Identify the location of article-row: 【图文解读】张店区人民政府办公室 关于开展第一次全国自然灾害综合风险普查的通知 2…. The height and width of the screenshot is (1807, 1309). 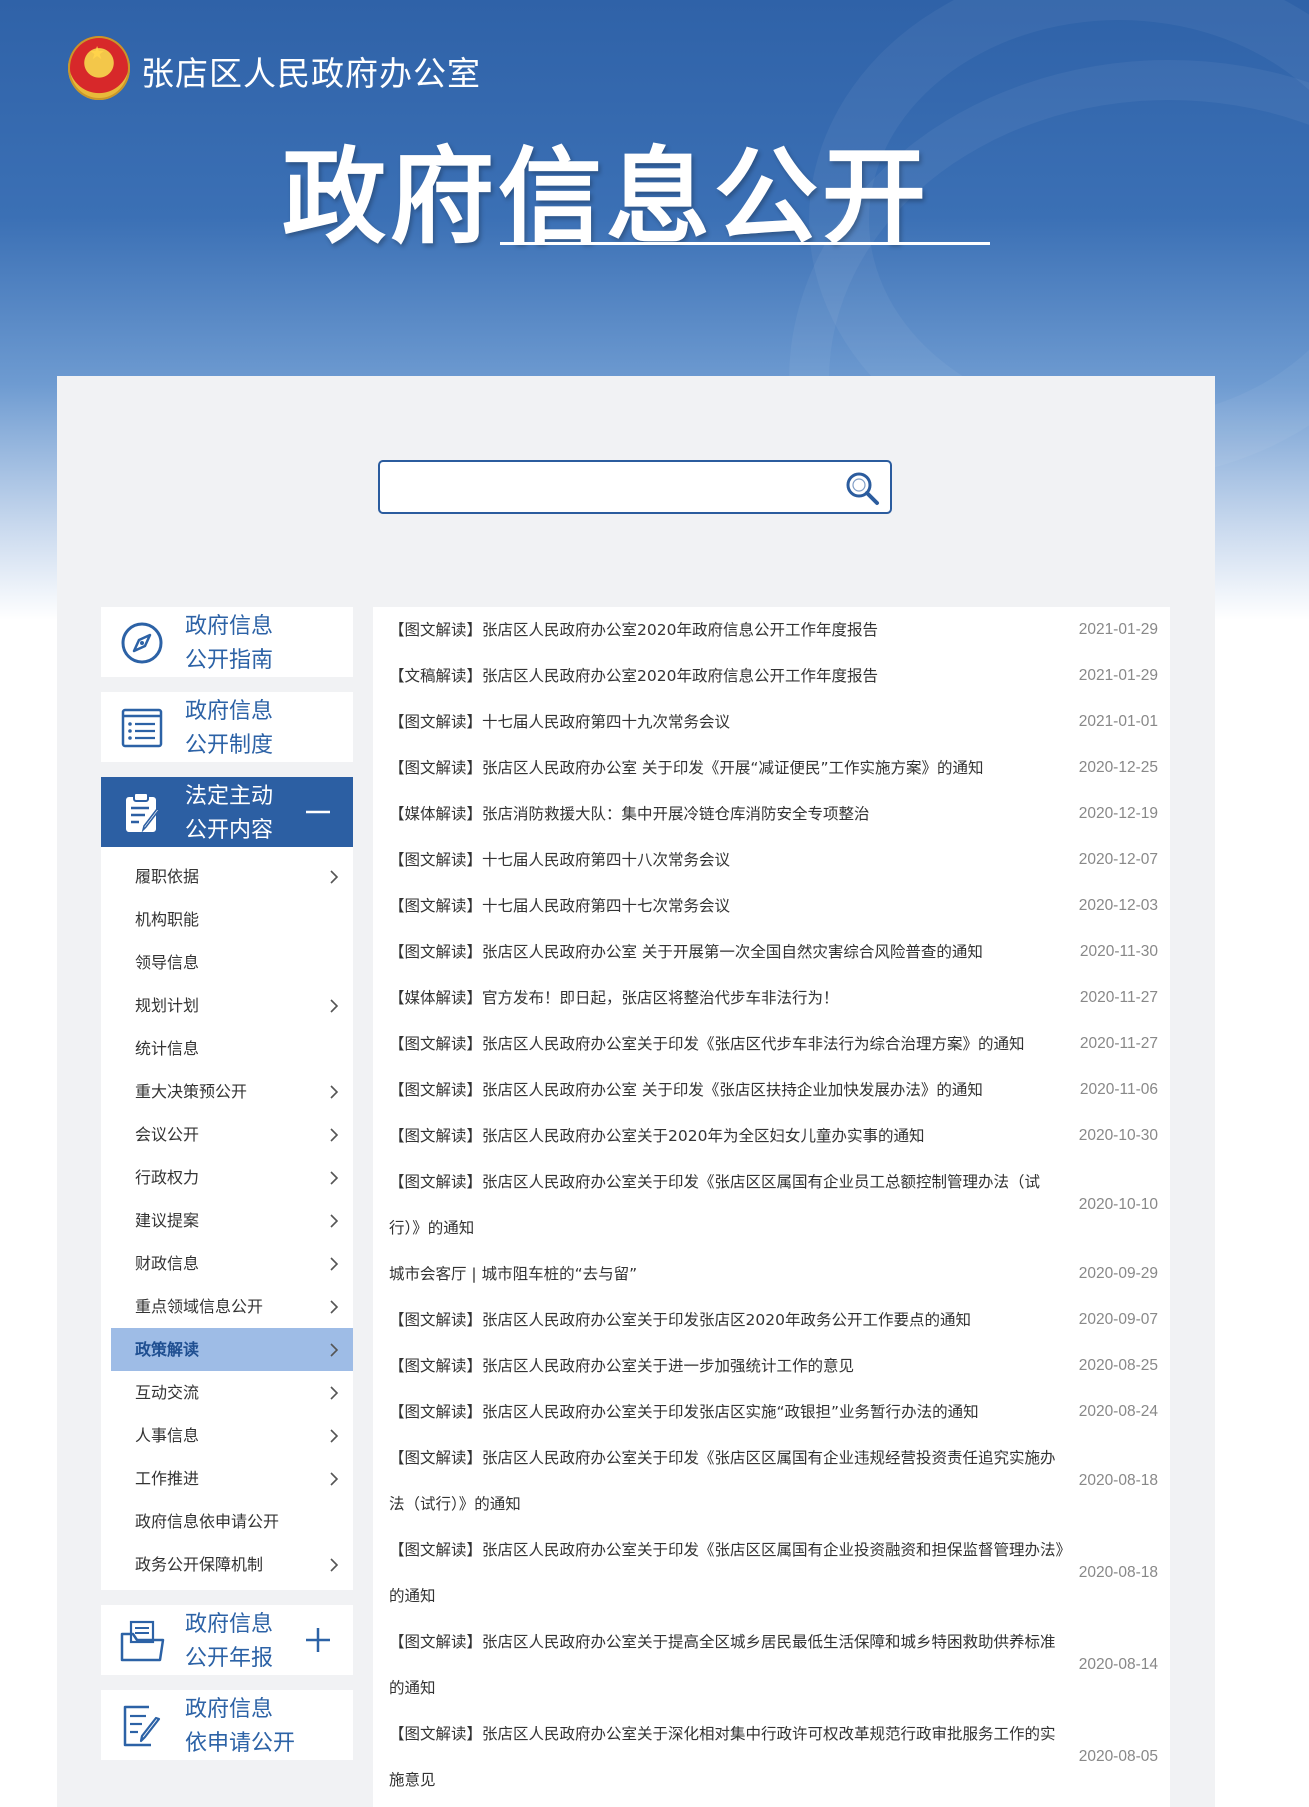
(771, 952).